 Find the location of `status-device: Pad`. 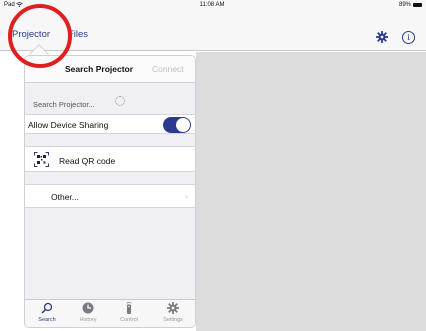

status-device: Pad is located at coordinates (14, 5).